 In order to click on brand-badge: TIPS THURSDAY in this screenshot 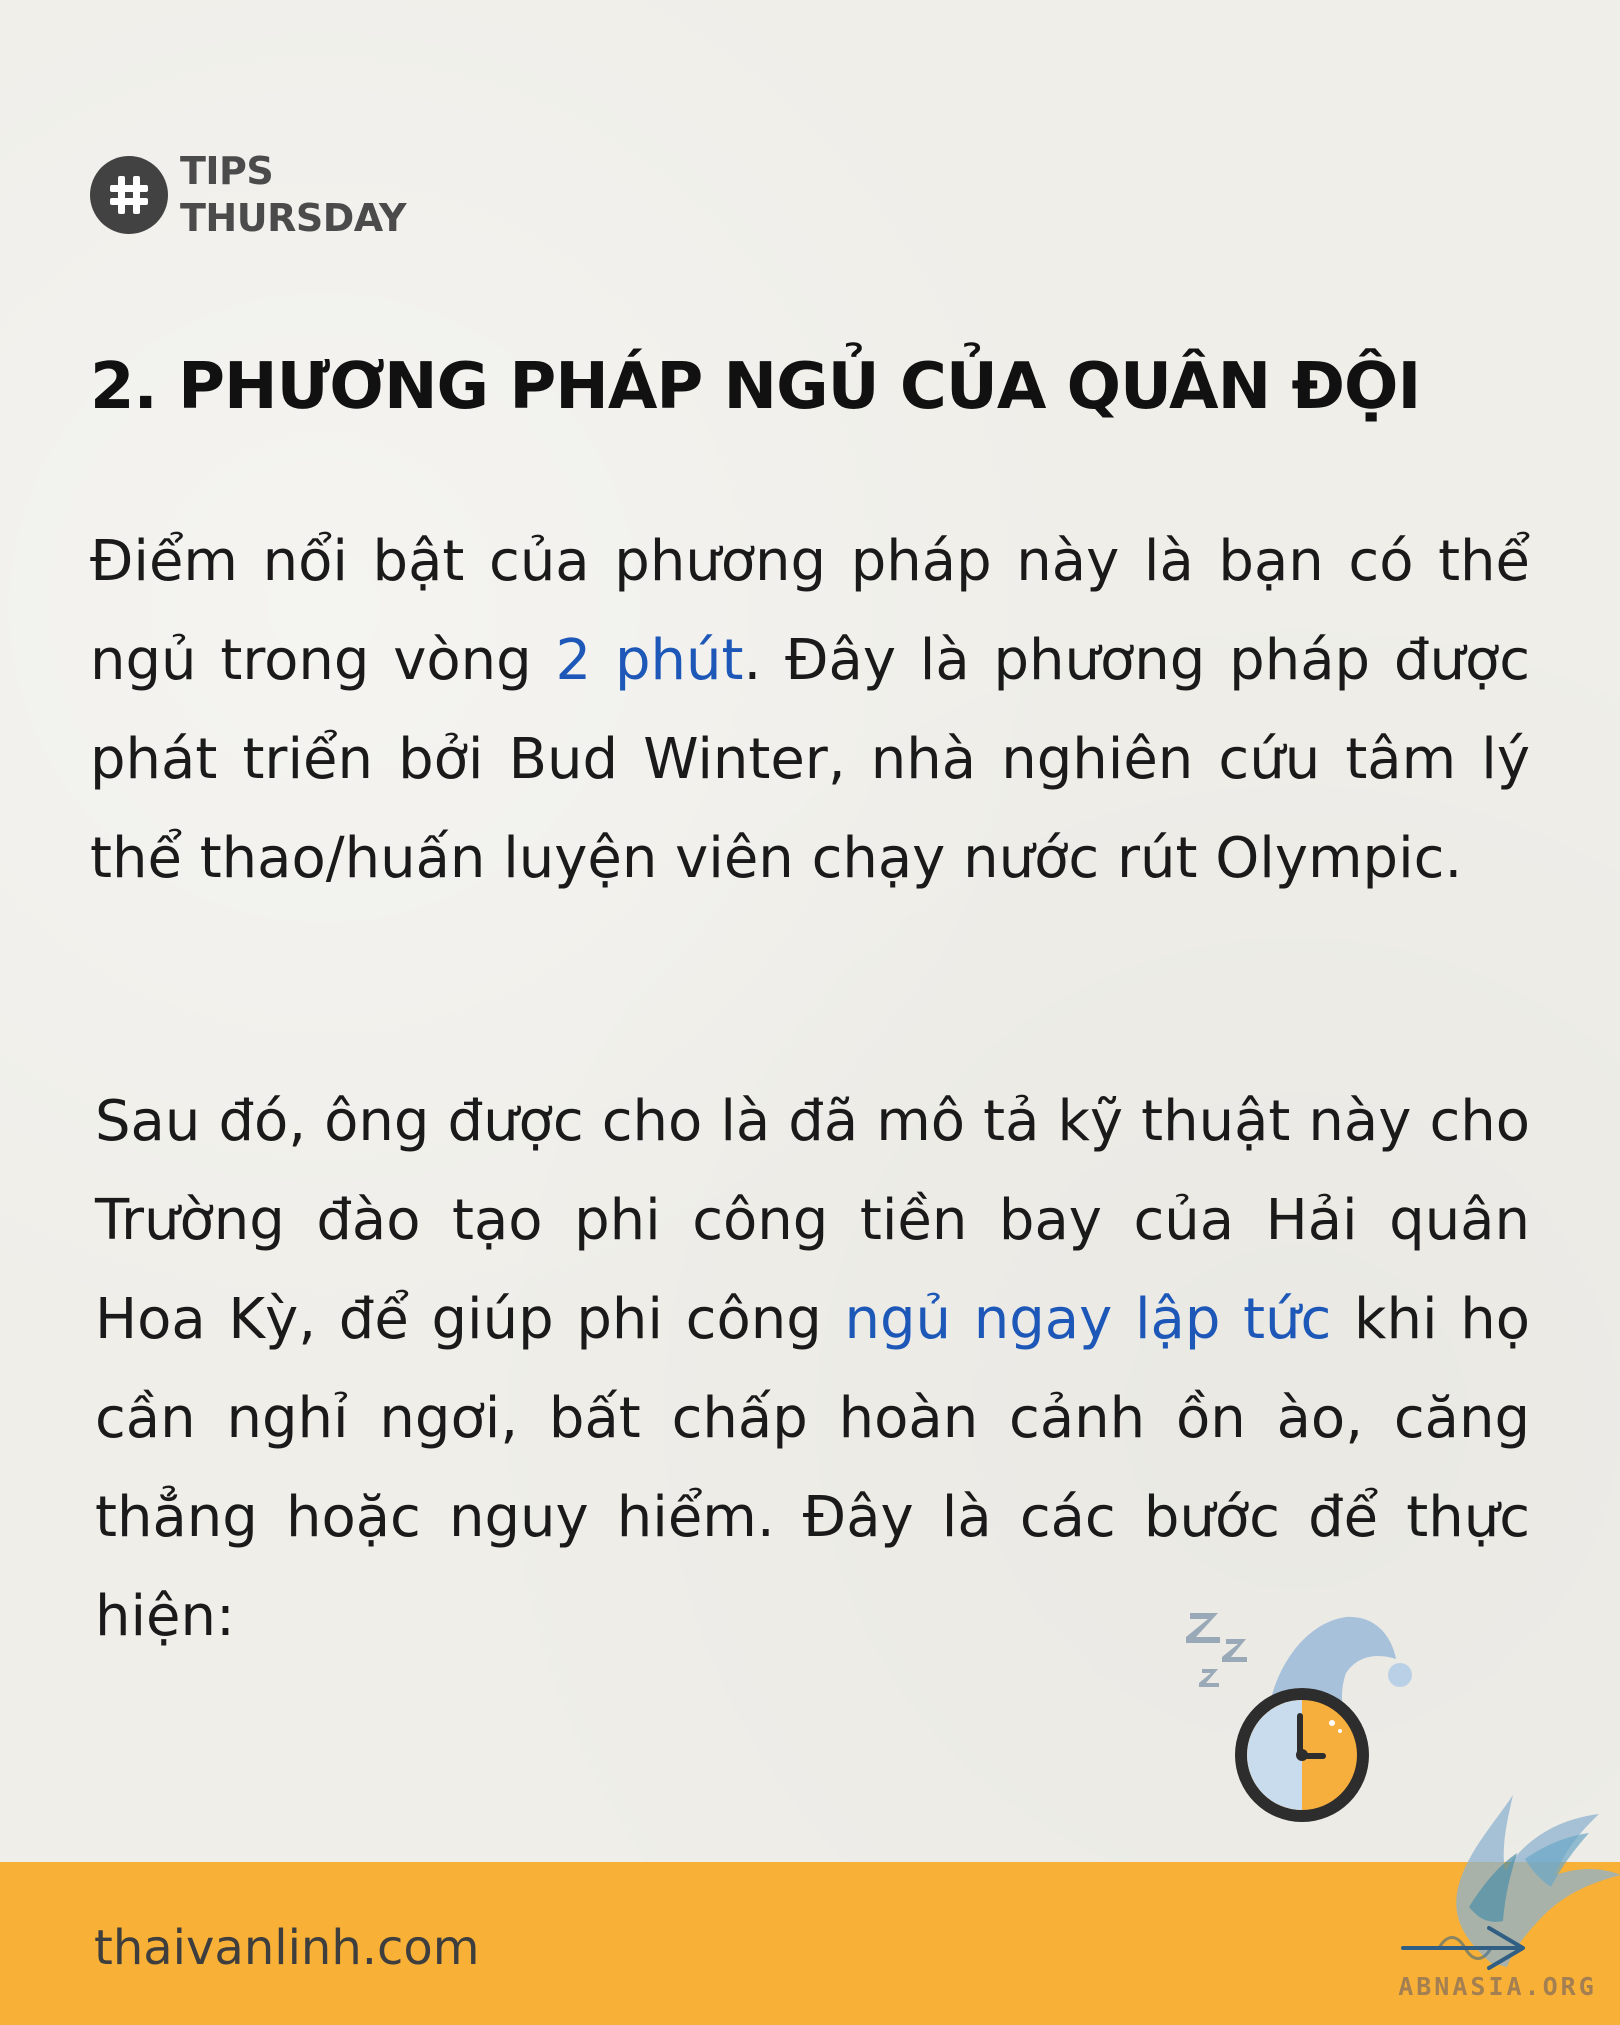, I will do `click(248, 195)`.